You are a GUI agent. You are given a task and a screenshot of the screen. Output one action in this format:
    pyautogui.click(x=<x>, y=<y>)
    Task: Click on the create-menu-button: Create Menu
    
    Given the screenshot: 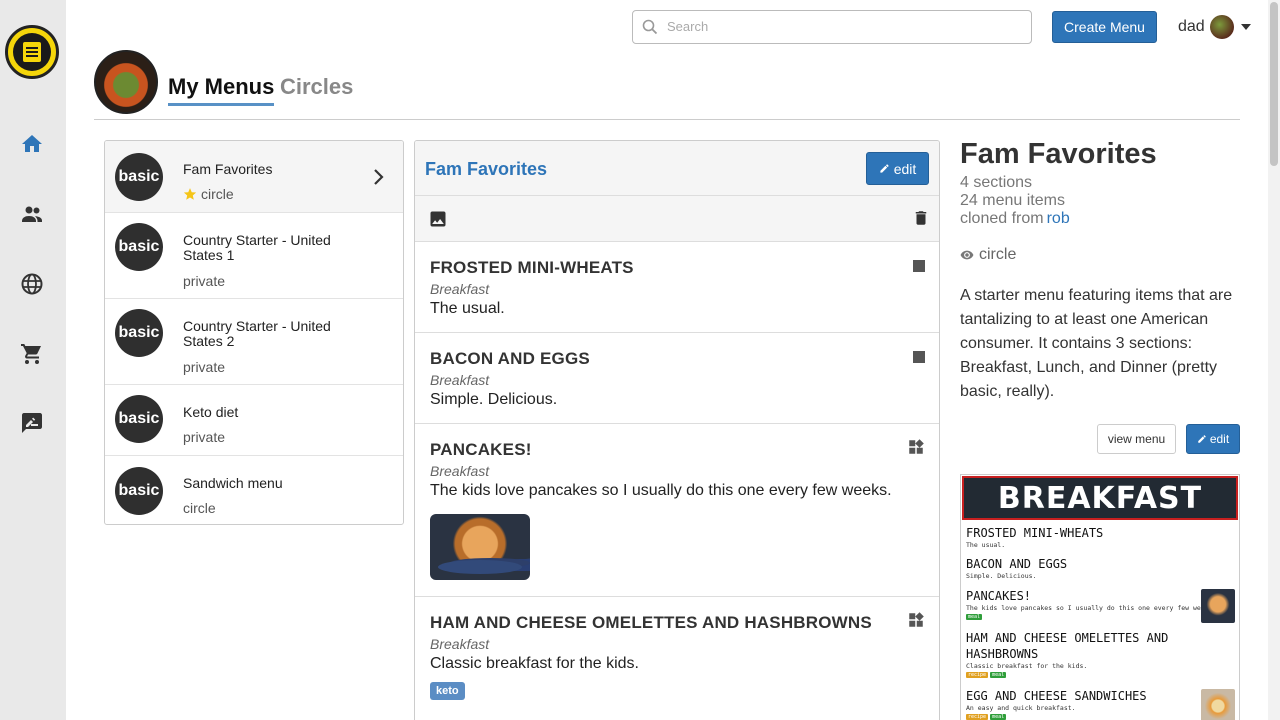 What is the action you would take?
    pyautogui.click(x=1104, y=27)
    